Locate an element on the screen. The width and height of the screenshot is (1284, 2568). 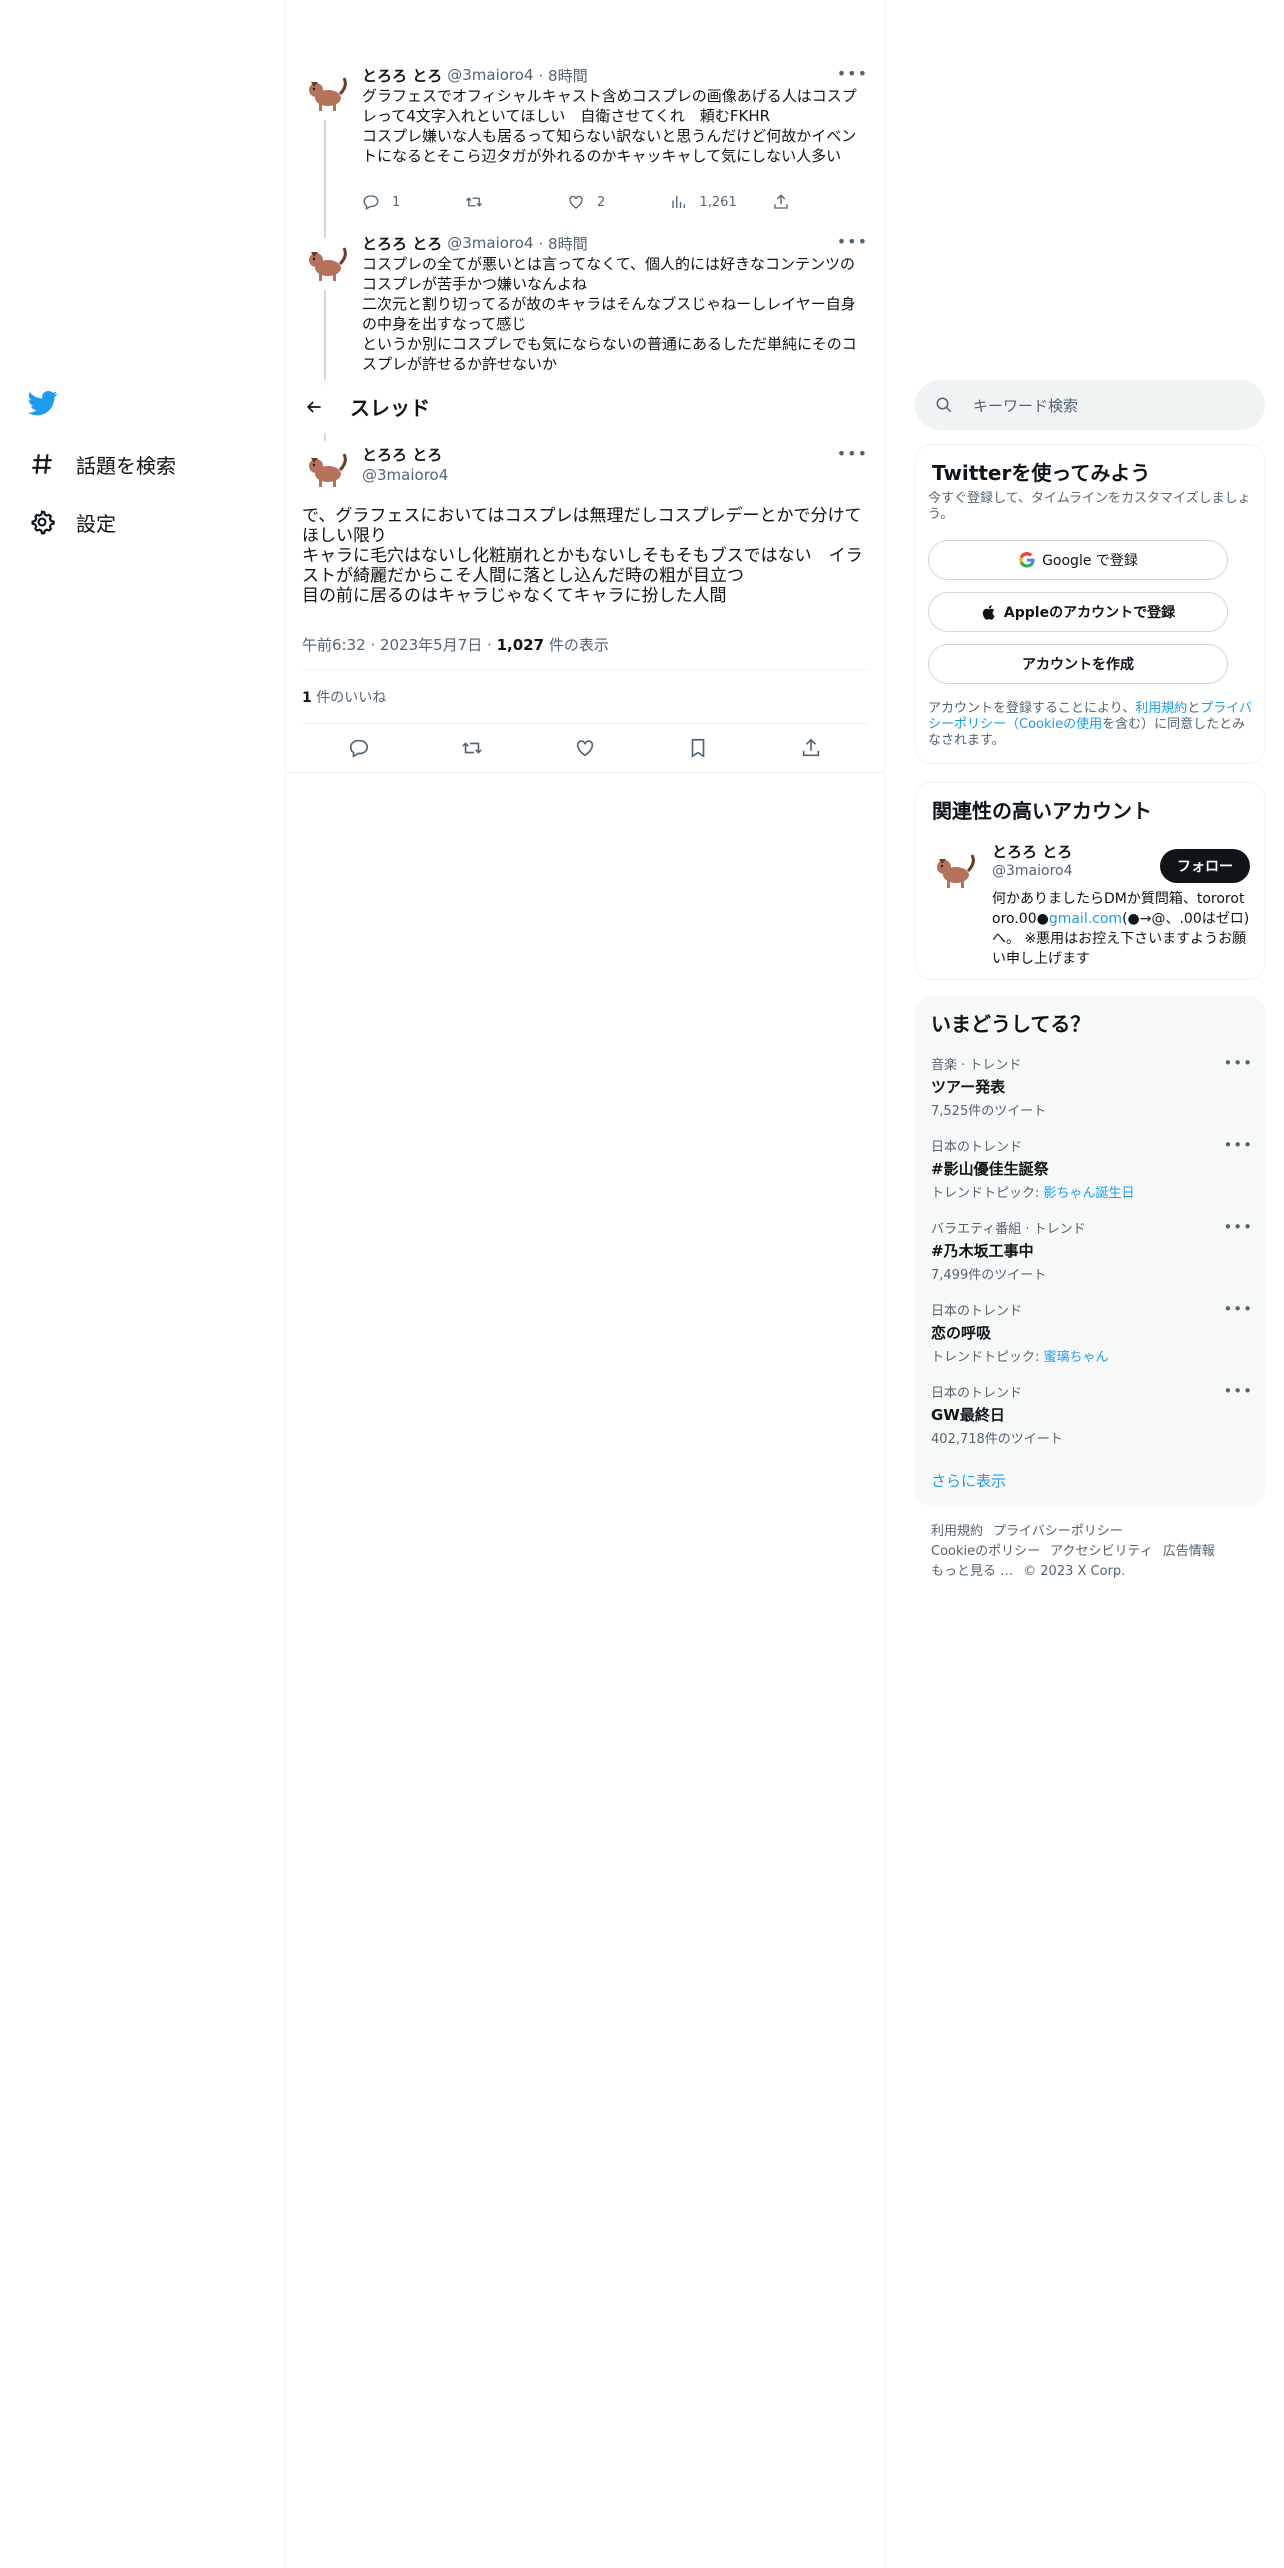
copyright: © 2023 X Corp. is located at coordinates (1074, 1571).